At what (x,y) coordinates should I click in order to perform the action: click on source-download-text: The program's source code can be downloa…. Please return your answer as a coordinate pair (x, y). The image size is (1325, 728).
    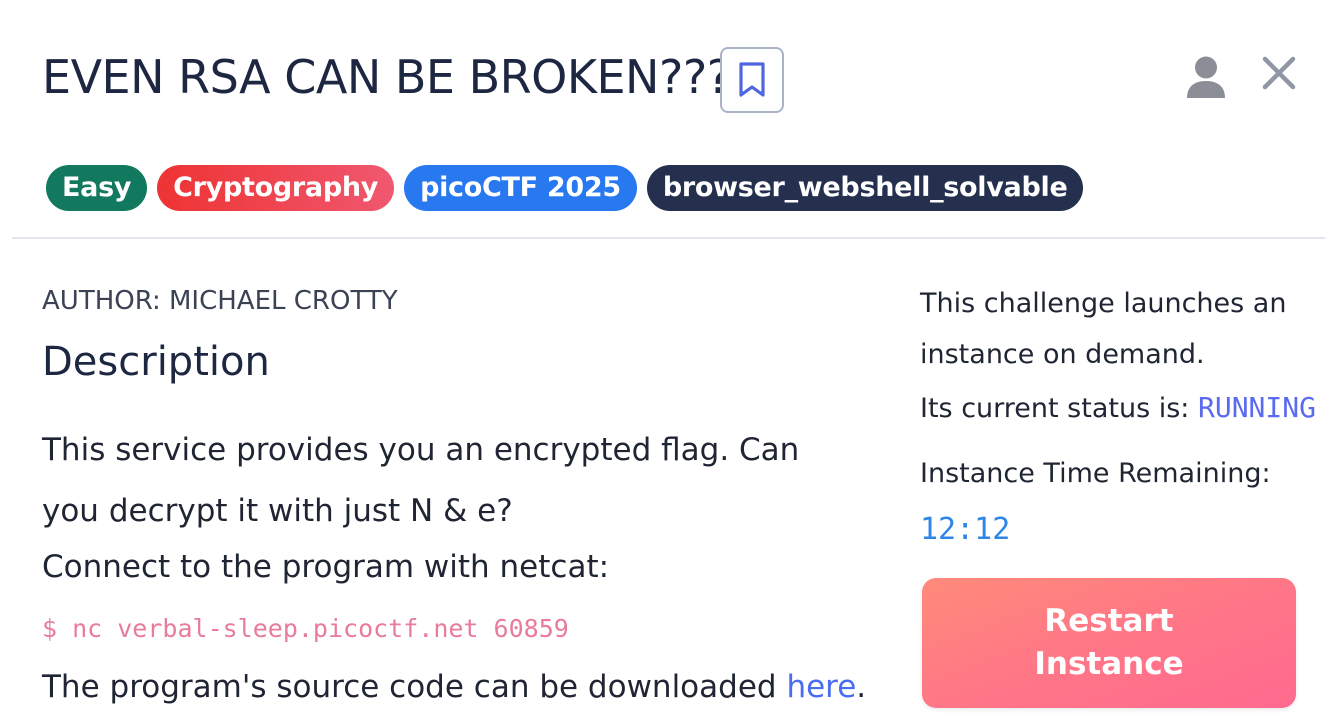
    Looking at the image, I should click on (454, 687).